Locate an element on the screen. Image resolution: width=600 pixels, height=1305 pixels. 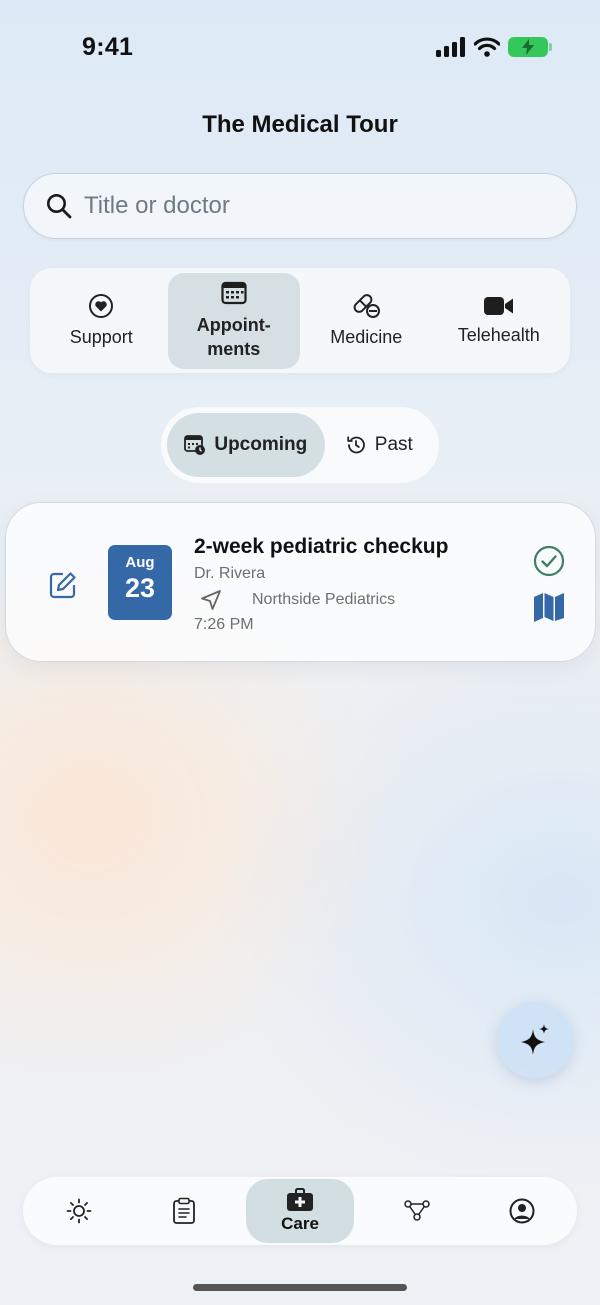
navigation-arrow-icon is located at coordinates (211, 600).